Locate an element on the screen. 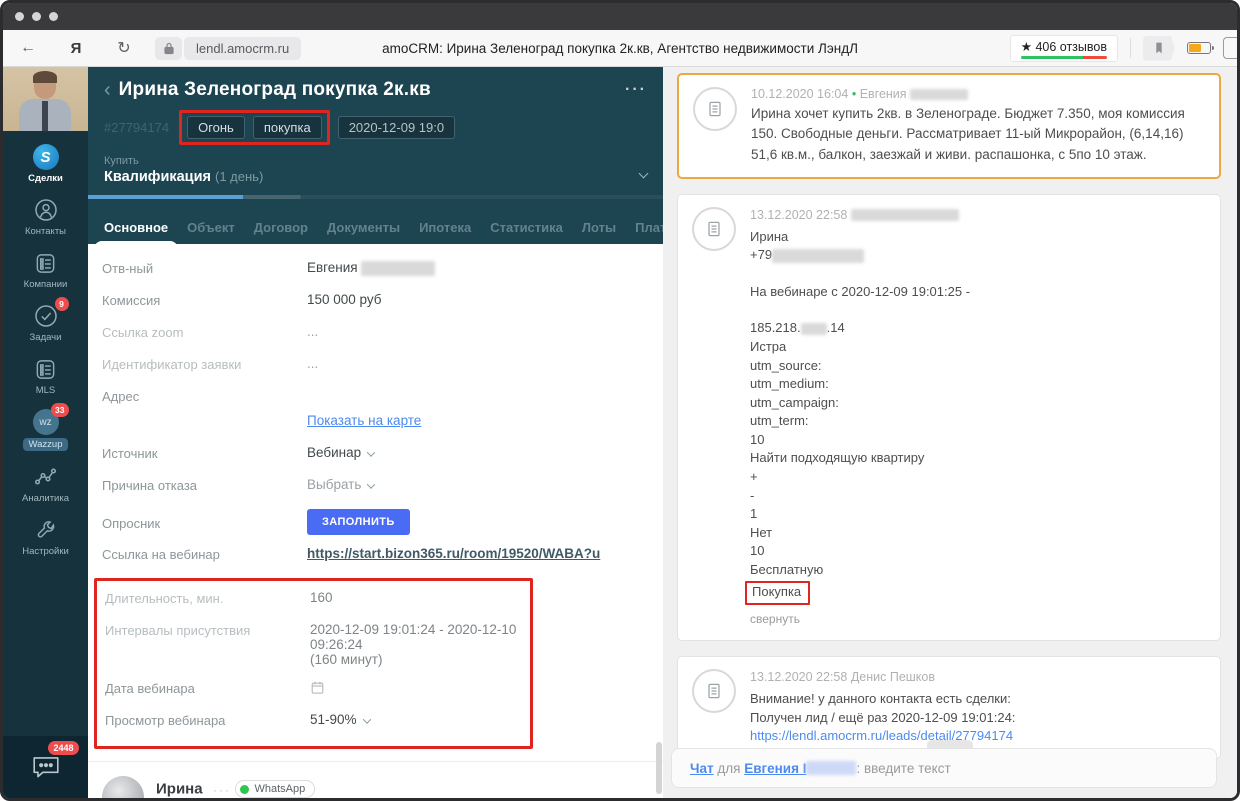 This screenshot has width=1240, height=801. contacts-icon is located at coordinates (46, 210).